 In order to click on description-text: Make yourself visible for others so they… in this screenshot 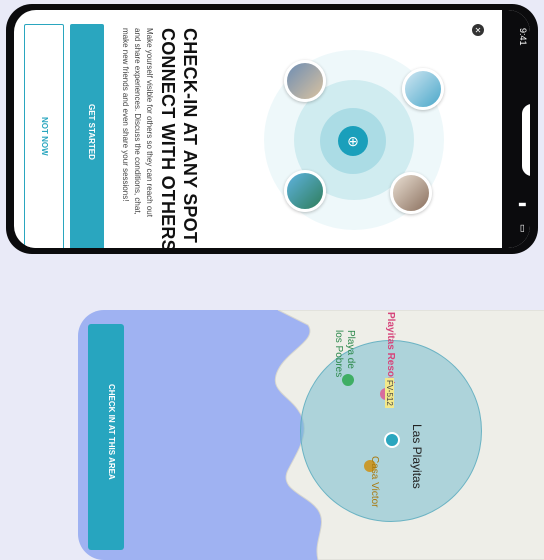, I will do `click(126, 138)`.